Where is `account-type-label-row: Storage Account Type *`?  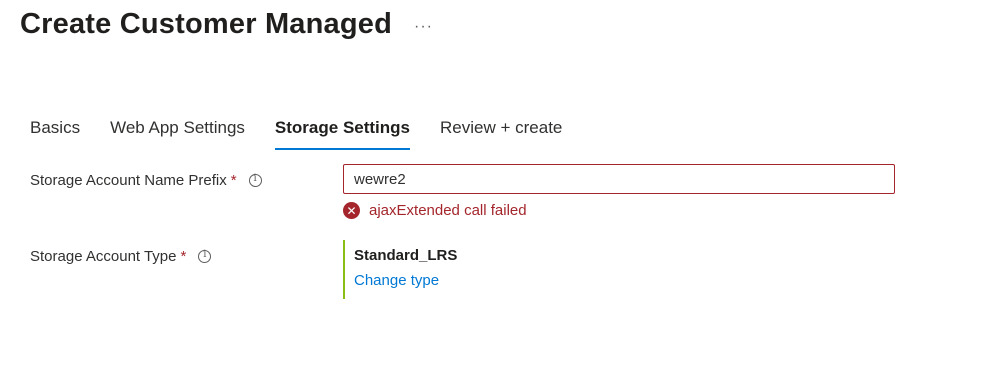
account-type-label-row: Storage Account Type * is located at coordinates (121, 256).